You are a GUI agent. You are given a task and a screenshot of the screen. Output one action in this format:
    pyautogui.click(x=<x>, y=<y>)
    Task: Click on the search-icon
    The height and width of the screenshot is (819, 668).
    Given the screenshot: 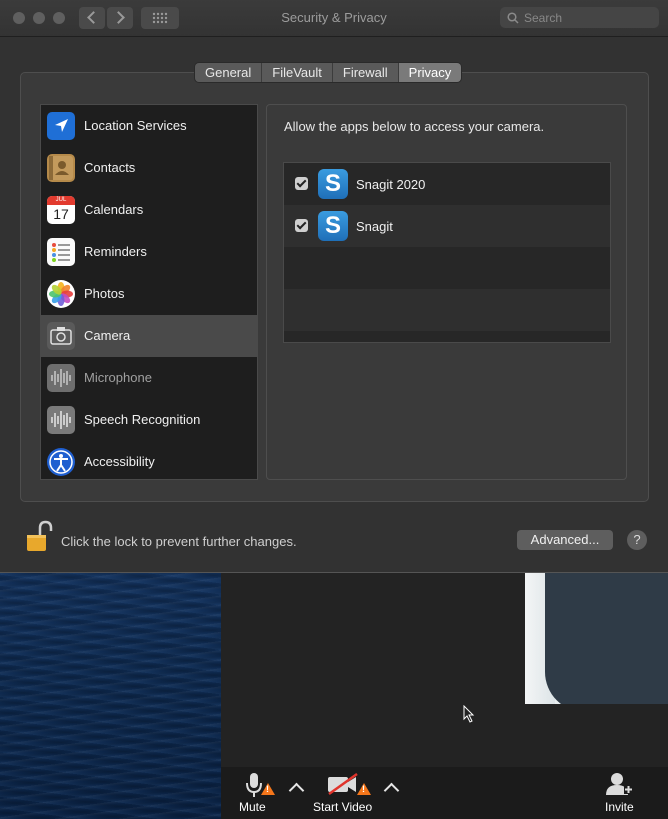 What is the action you would take?
    pyautogui.click(x=513, y=18)
    